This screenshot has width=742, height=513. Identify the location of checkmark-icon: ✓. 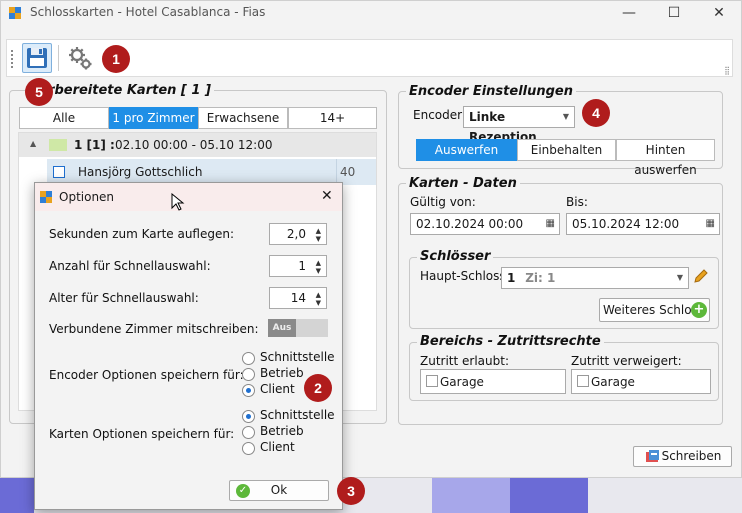
(243, 491).